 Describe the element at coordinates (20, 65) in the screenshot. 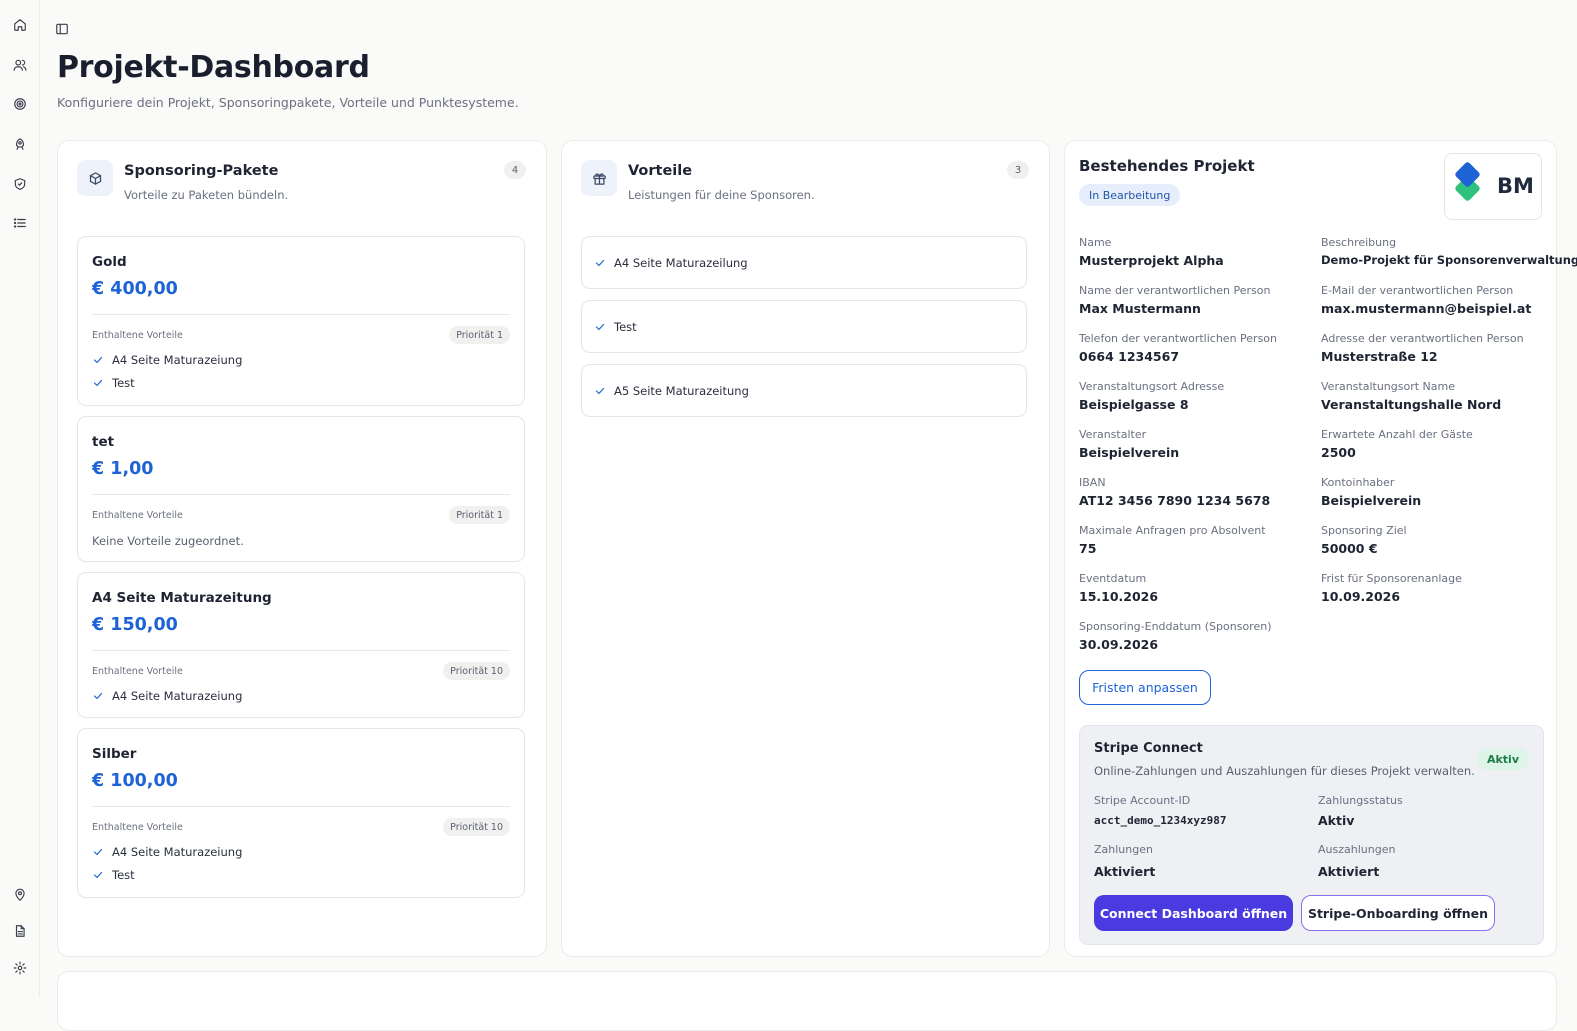

I see `users-icon` at that location.